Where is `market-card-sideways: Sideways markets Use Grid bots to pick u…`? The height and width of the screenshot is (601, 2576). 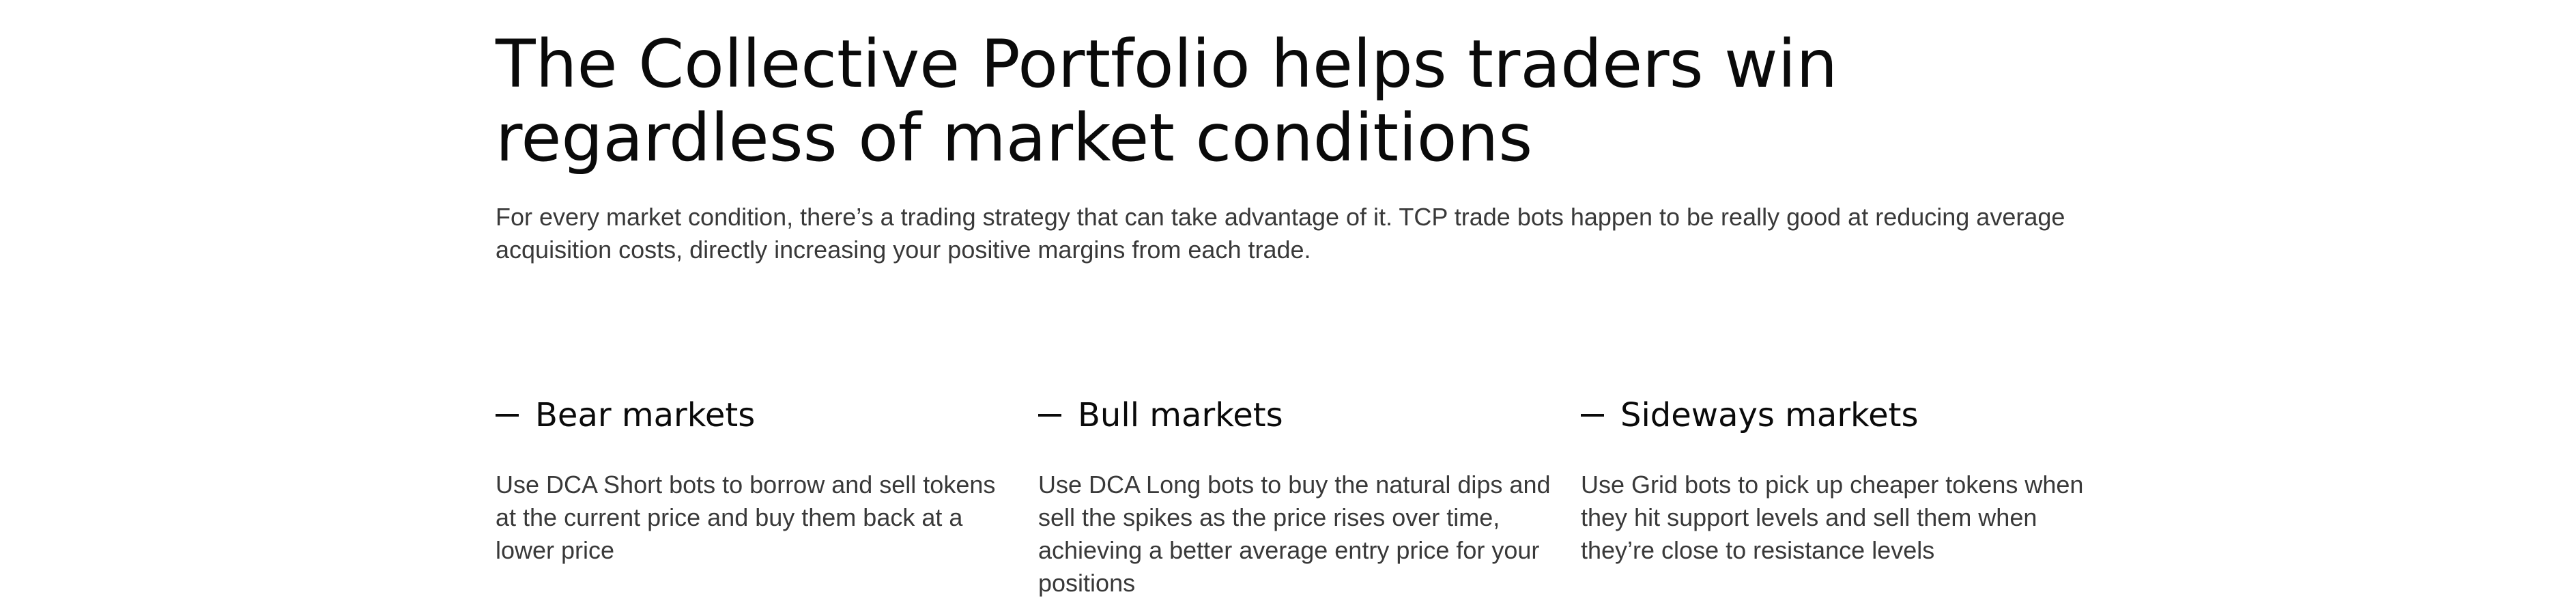
market-card-sideways: Sideways markets Use Grid bots to pick u… is located at coordinates (1852, 496).